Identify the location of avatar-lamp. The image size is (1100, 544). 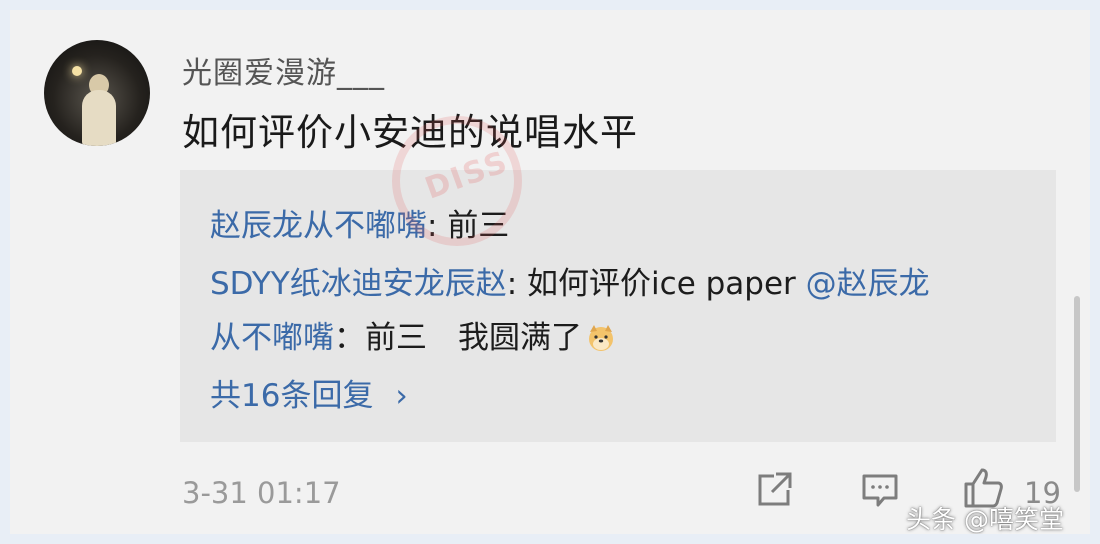
(77, 71).